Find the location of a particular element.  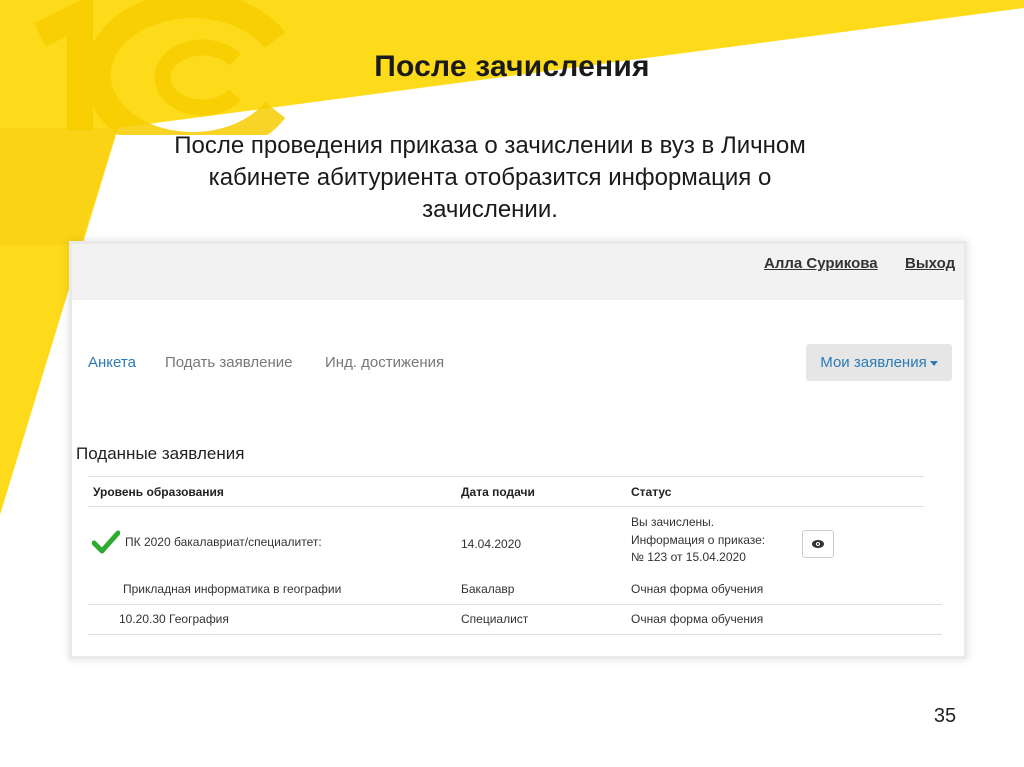

view-order-button is located at coordinates (818, 544).